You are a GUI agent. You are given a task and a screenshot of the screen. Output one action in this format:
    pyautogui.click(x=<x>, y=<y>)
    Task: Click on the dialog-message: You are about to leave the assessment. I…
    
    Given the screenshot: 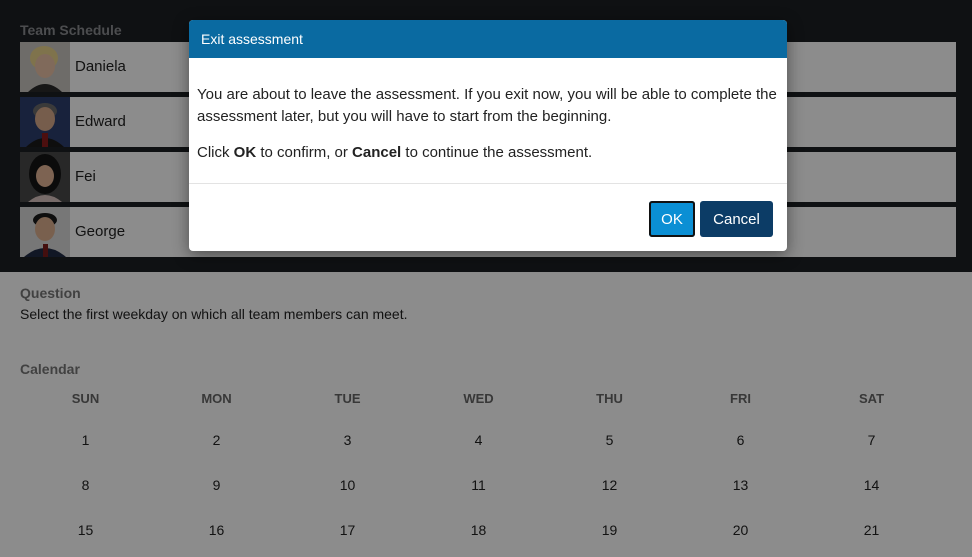 What is the action you would take?
    pyautogui.click(x=487, y=105)
    